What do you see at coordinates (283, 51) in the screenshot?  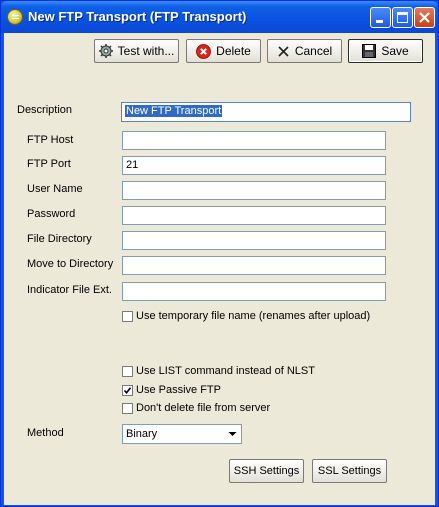 I see `cancel-x-icon` at bounding box center [283, 51].